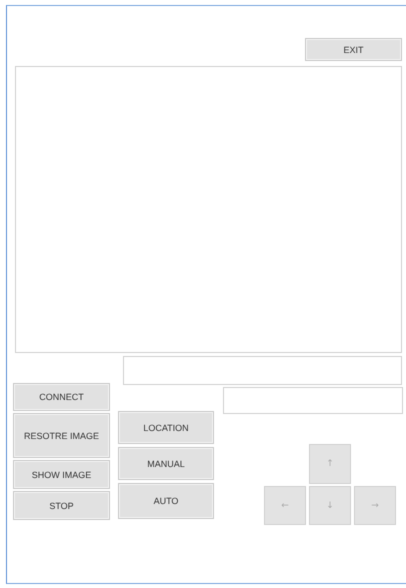  I want to click on action-button: RESOTRE IMAGE, so click(61, 435).